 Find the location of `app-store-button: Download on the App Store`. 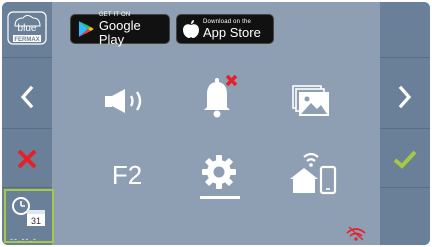

app-store-button: Download on the App Store is located at coordinates (225, 29).